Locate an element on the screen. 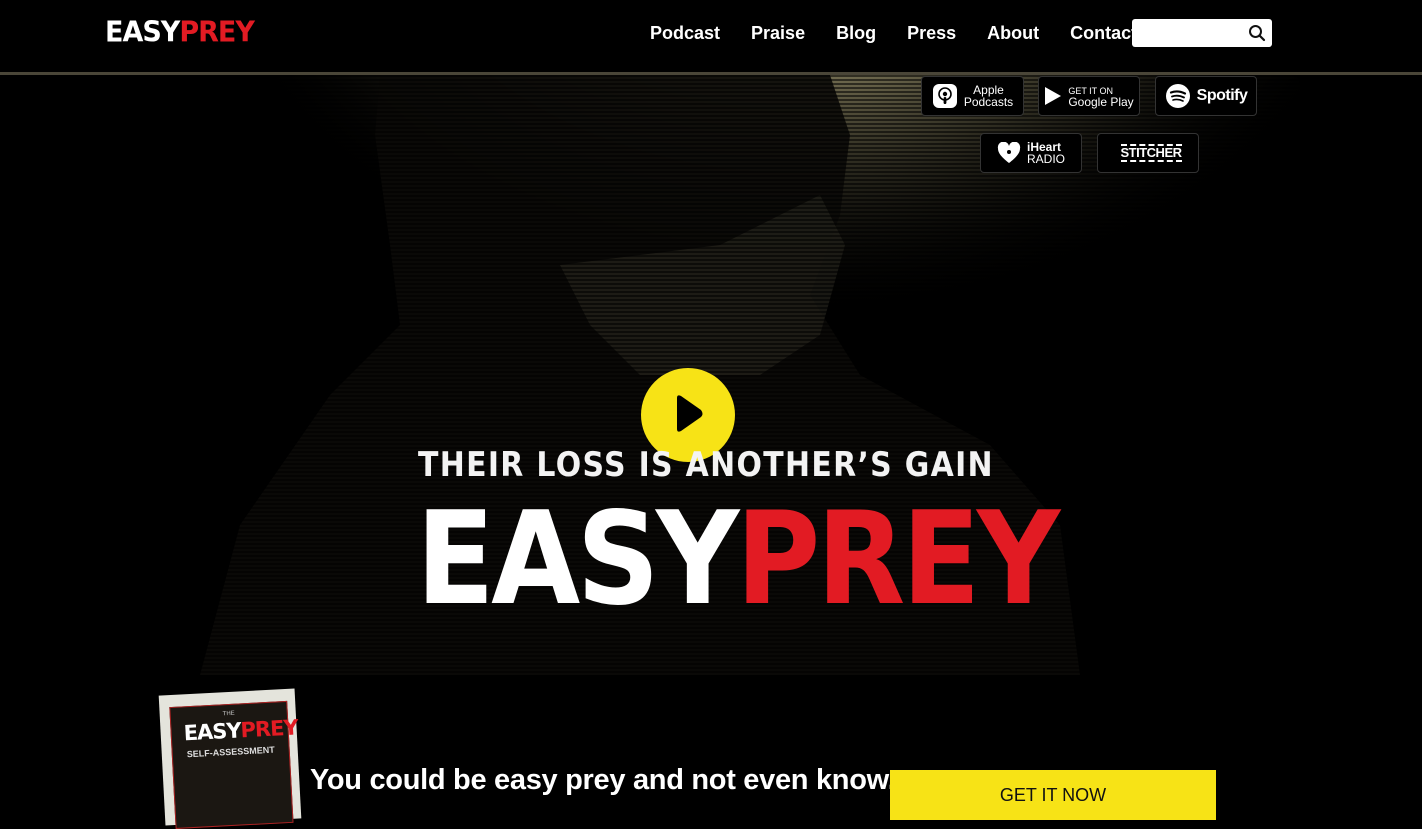  nav-praise: Praise is located at coordinates (778, 33).